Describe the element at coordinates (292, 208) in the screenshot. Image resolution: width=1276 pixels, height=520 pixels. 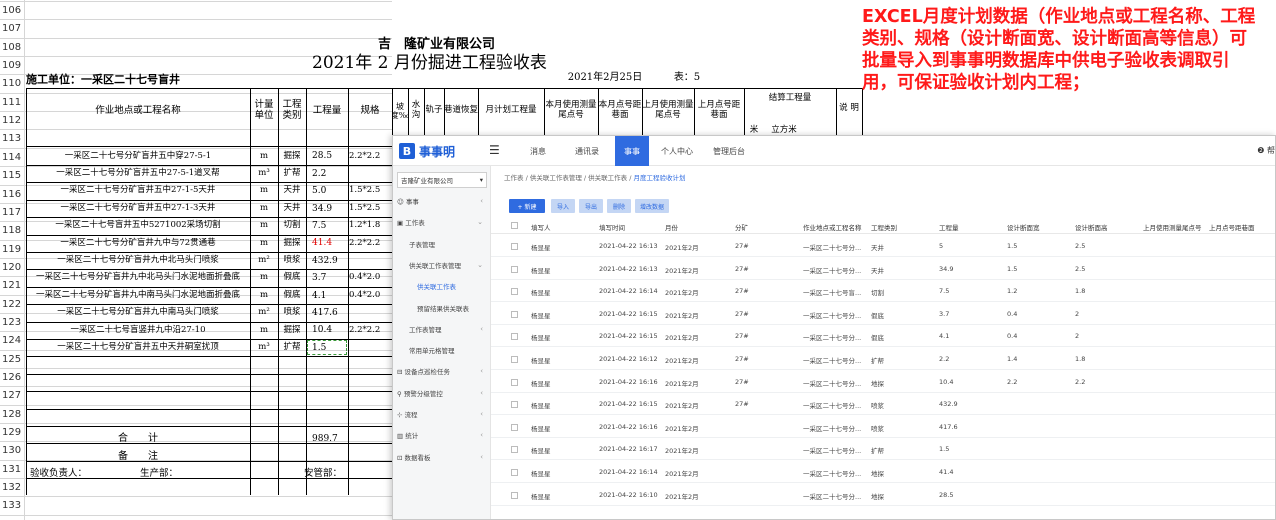
I see `table-cell-type: 天井` at that location.